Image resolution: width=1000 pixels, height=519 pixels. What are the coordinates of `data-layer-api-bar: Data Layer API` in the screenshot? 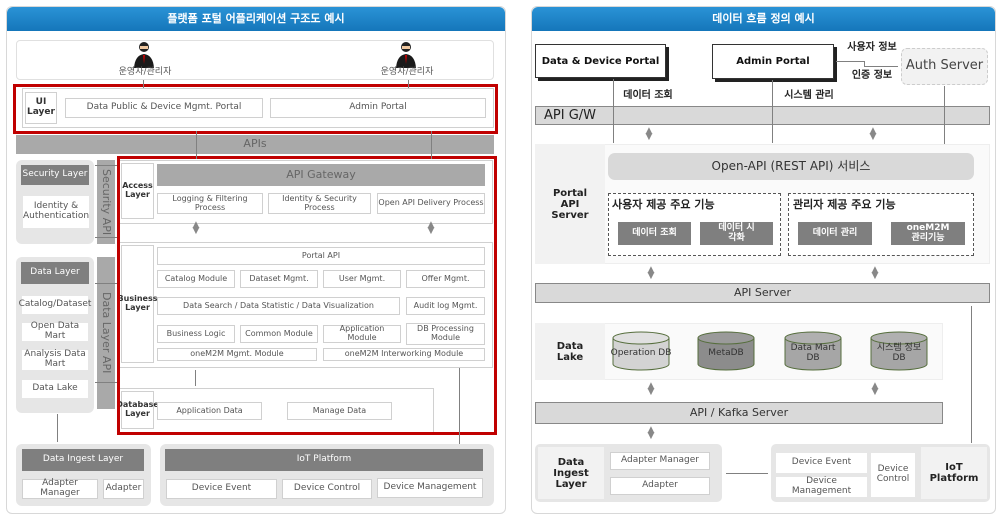 It's located at (106, 333).